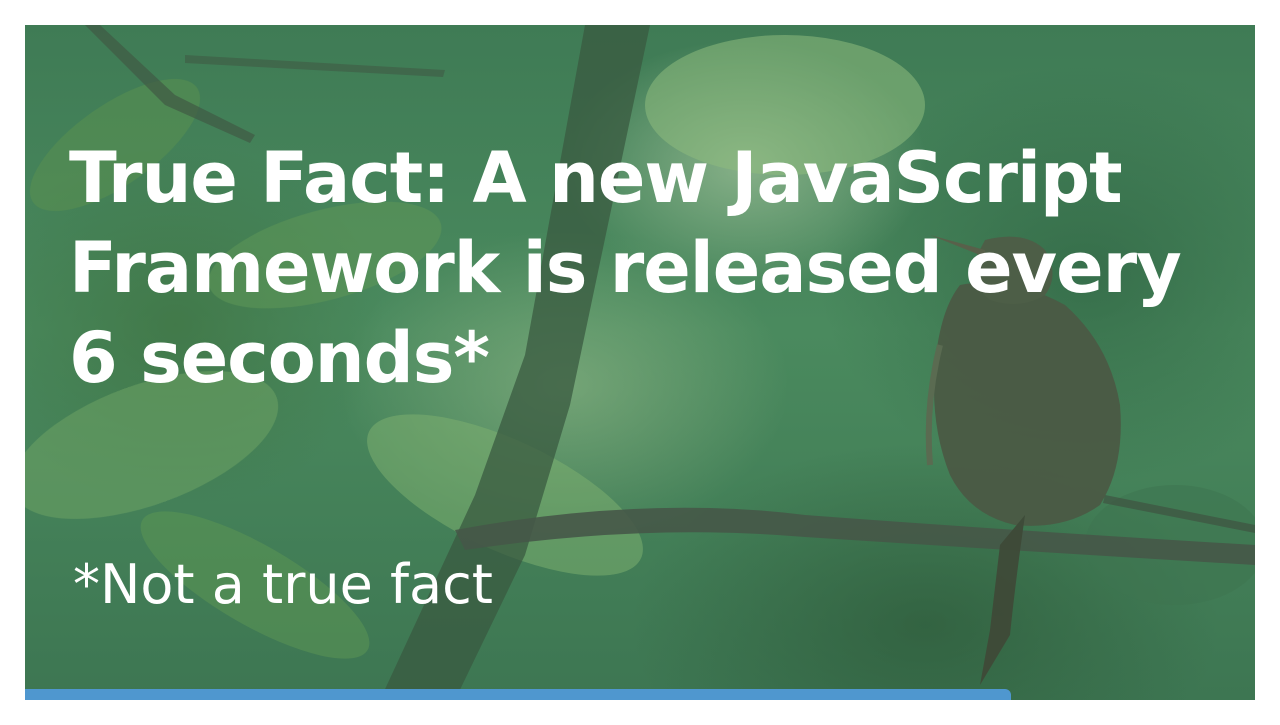  What do you see at coordinates (283, 584) in the screenshot?
I see `slide-footnote: *Not a true fact` at bounding box center [283, 584].